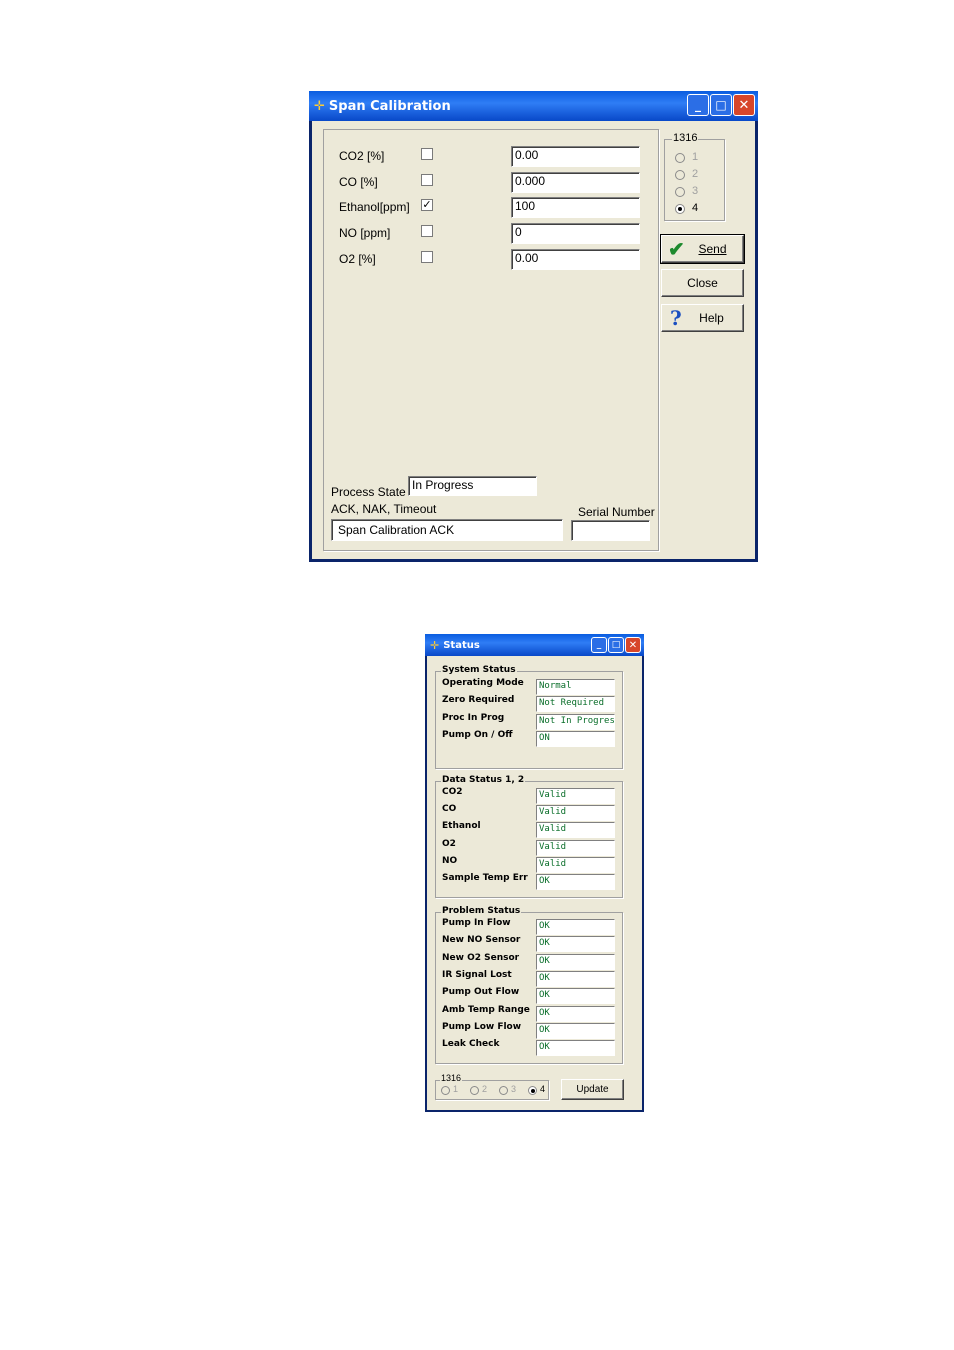  I want to click on help-button: ? Help, so click(702, 318).